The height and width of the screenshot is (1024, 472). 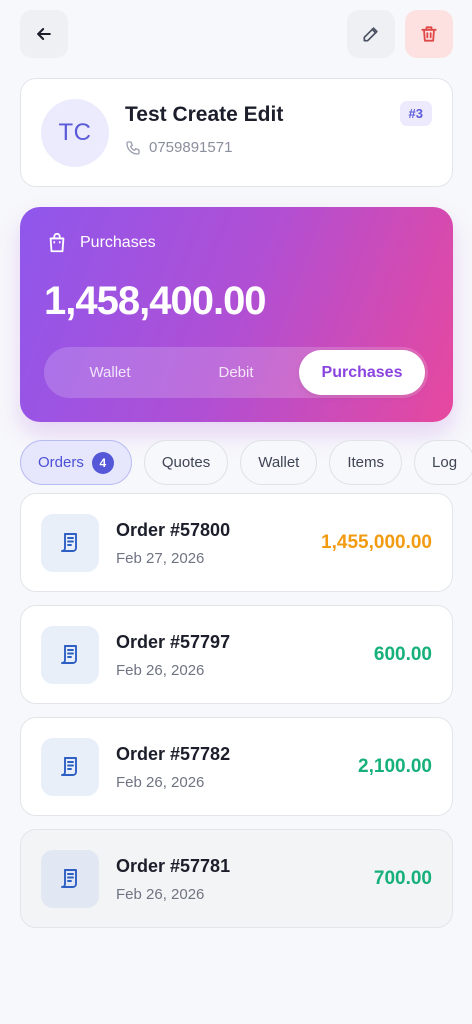 What do you see at coordinates (110, 372) in the screenshot?
I see `segment-wallet: Wallet` at bounding box center [110, 372].